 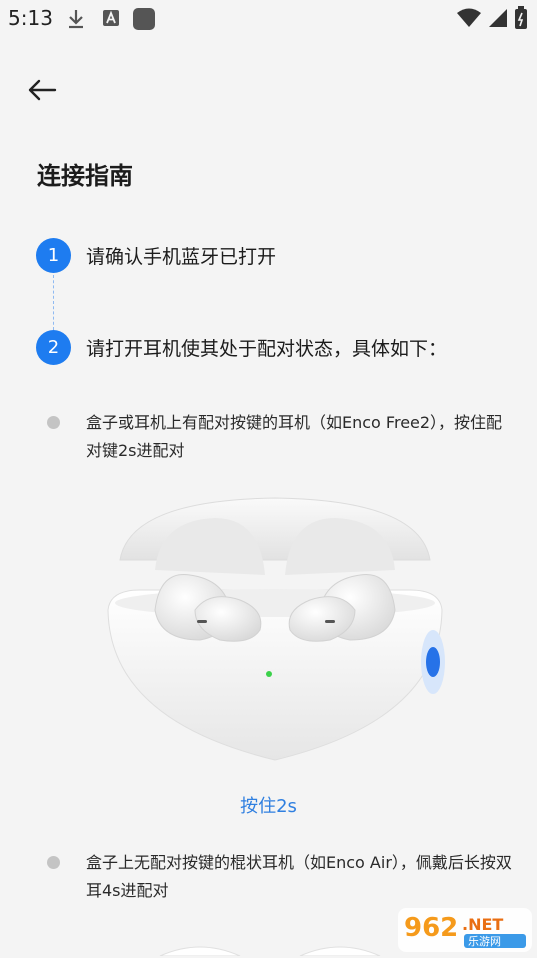 I want to click on earbuds-stem-image, so click(x=270, y=951).